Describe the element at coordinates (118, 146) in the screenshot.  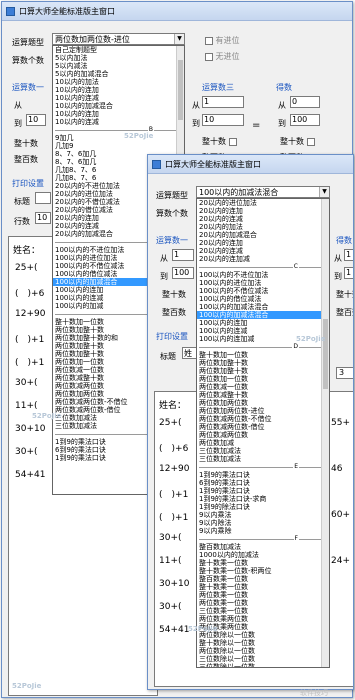
I see `dropdown-option: 几加9` at that location.